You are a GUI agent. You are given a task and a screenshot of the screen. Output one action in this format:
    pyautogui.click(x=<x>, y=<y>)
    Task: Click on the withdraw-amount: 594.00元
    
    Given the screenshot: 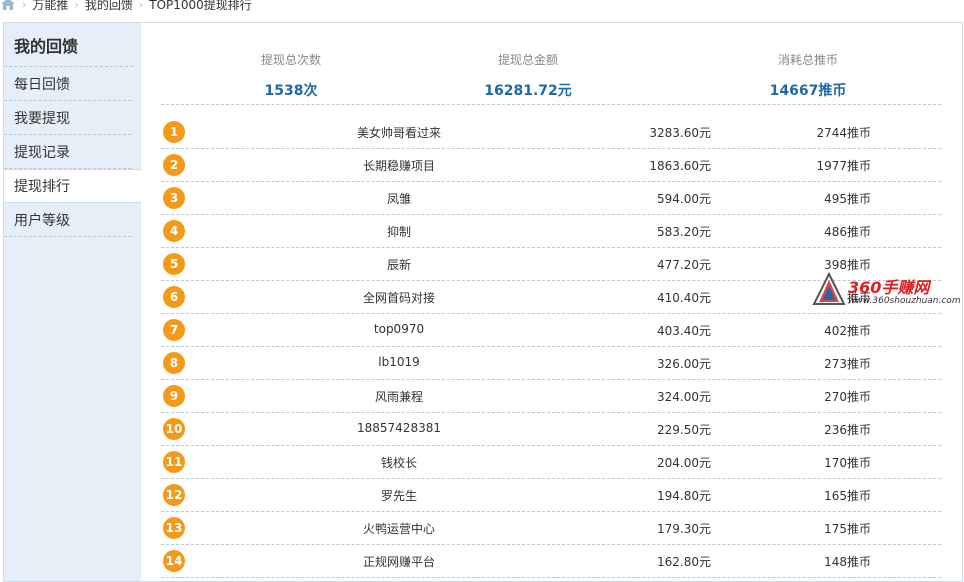 What is the action you would take?
    pyautogui.click(x=684, y=199)
    